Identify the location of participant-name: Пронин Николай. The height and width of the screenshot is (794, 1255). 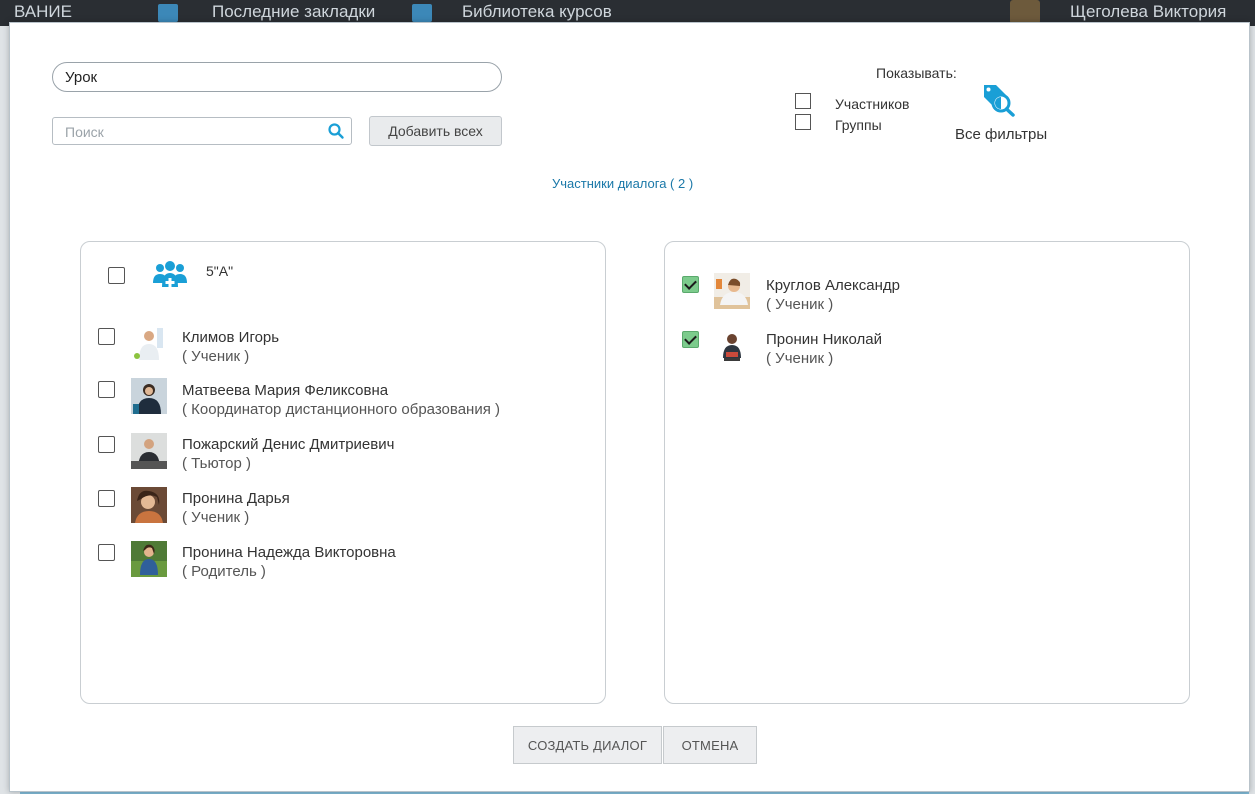
(824, 339).